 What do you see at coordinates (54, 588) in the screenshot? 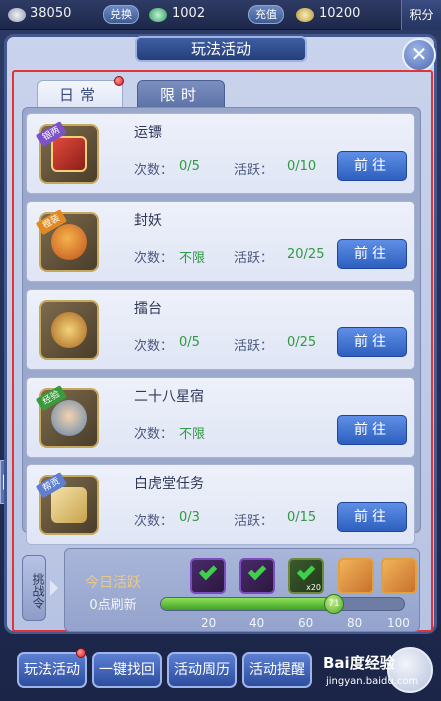
I see `chevron-right-icon` at bounding box center [54, 588].